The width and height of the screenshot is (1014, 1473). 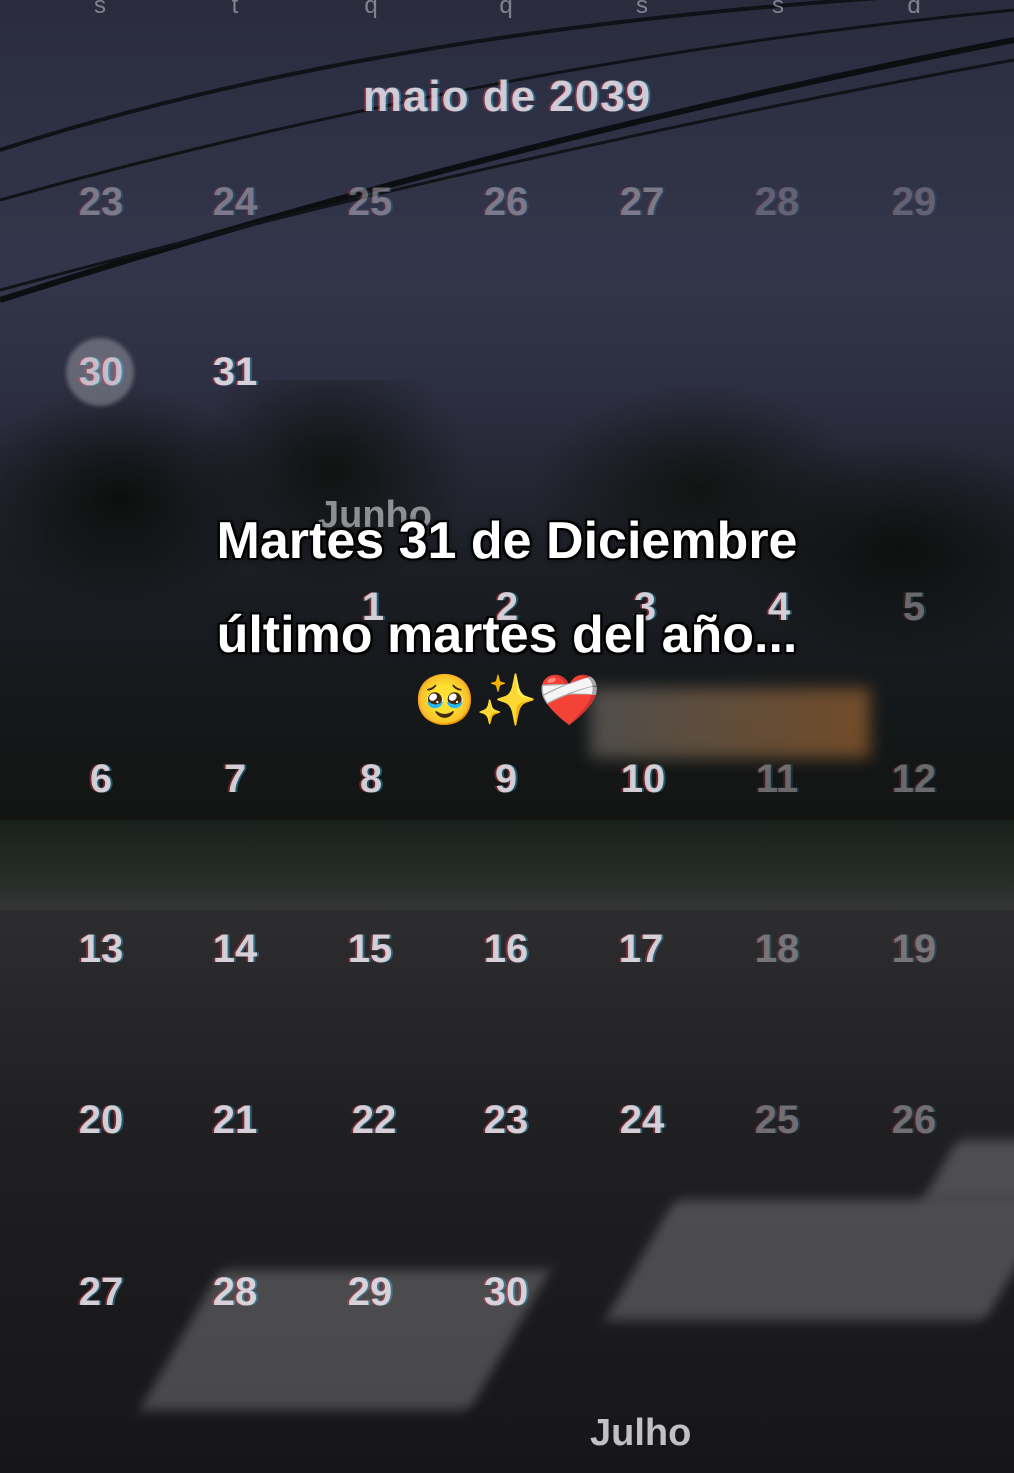 I want to click on calendar-day: 6, so click(x=101, y=779).